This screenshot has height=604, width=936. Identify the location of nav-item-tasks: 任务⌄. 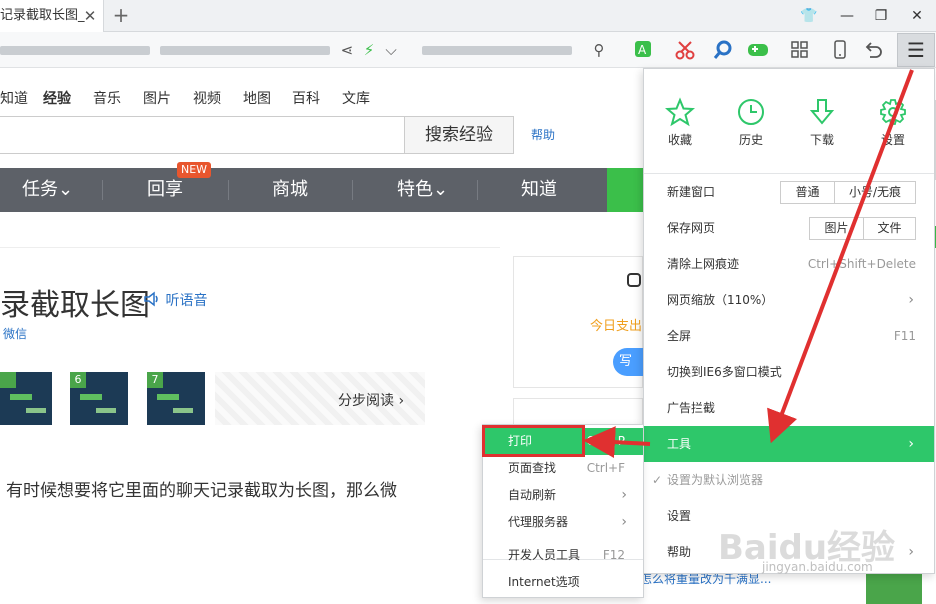
(47, 190).